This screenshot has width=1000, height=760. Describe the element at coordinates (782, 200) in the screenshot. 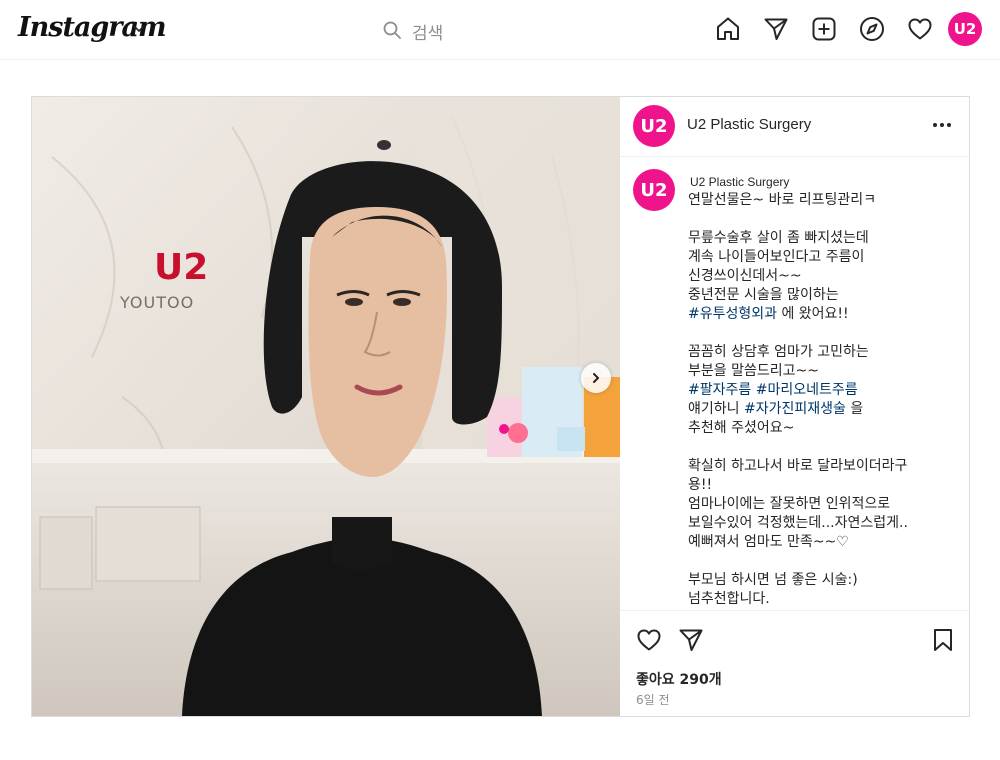

I see `caption-text-segment: 연말선물은~ 바로 리프팅관리ㅋ` at that location.